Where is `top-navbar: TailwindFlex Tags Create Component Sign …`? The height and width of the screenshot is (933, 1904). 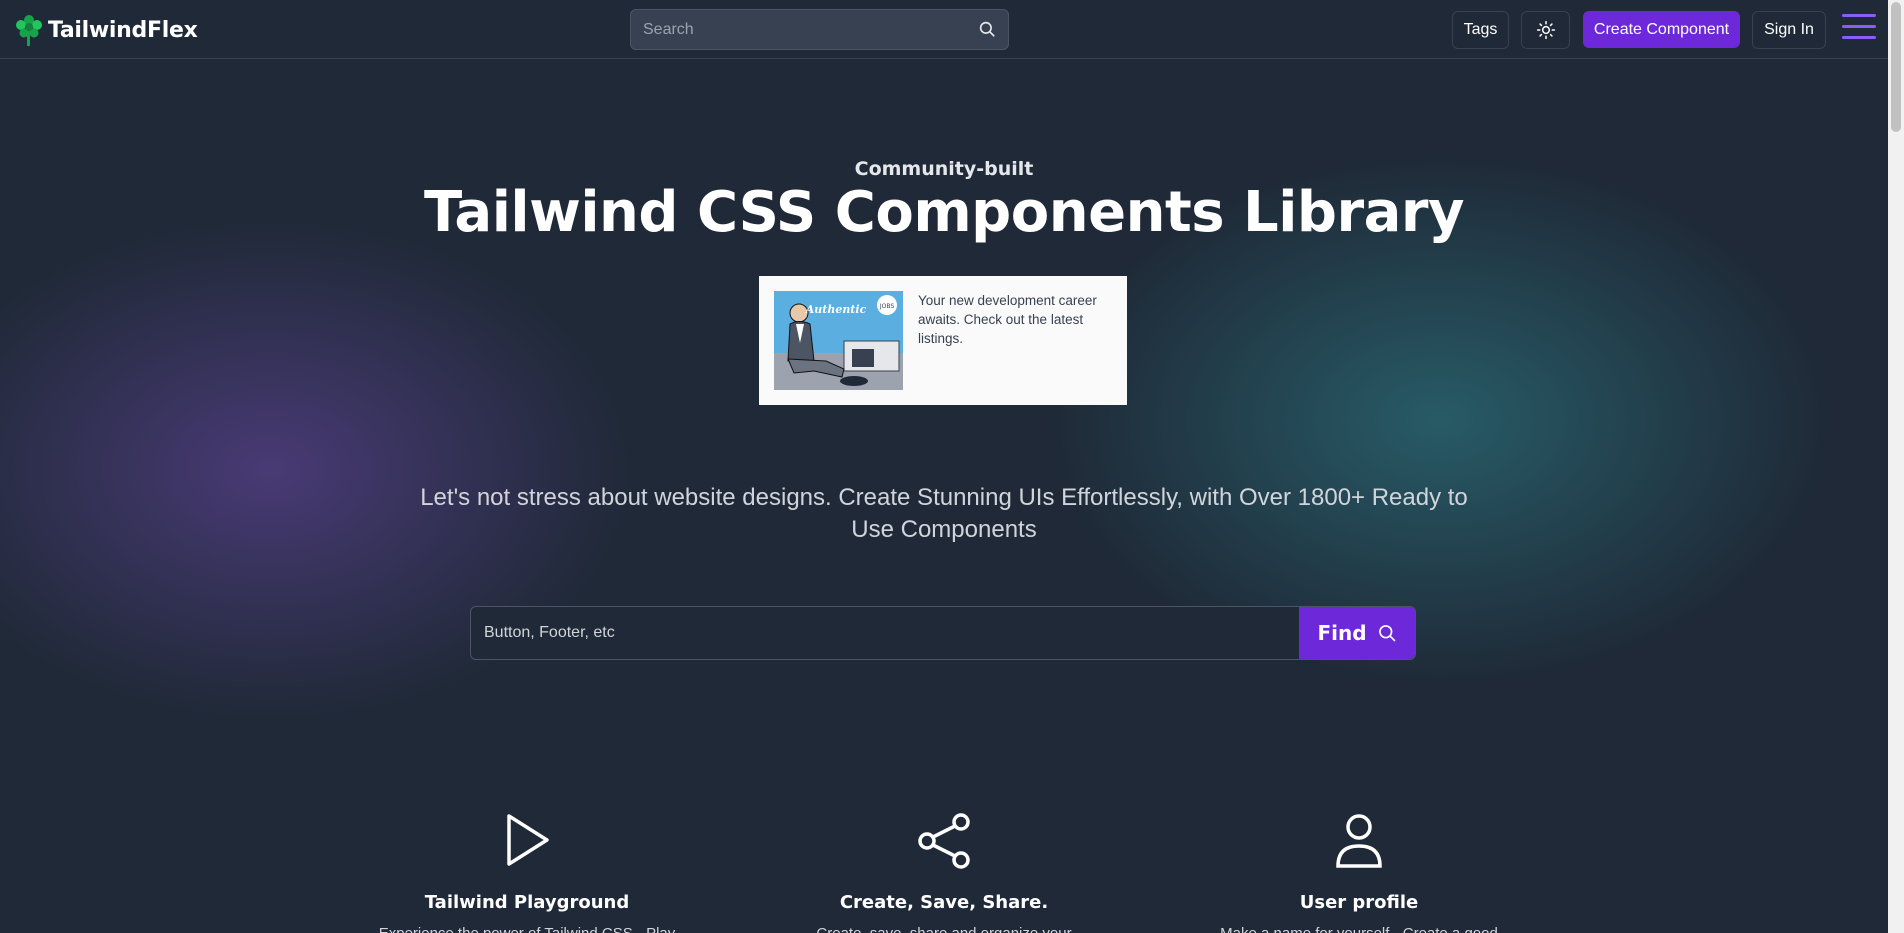
top-navbar: TailwindFlex Tags Create Component Sign … is located at coordinates (944, 29).